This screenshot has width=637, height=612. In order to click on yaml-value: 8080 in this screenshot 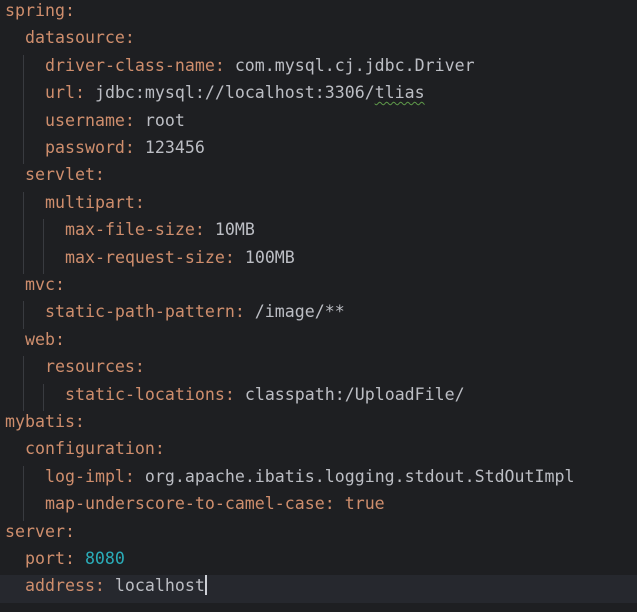, I will do `click(99, 558)`.